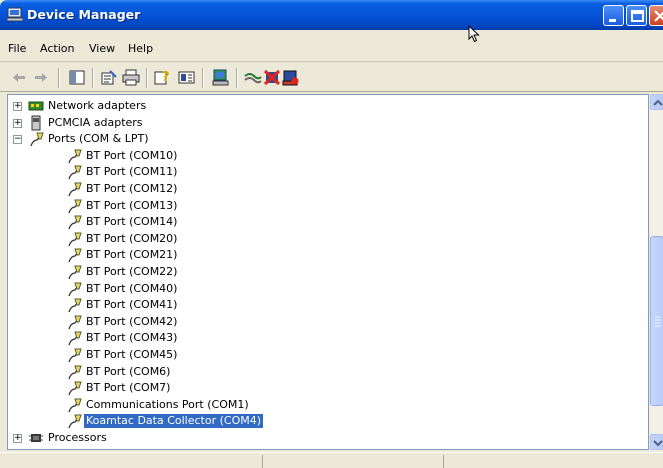 This screenshot has height=468, width=663. What do you see at coordinates (331, 46) in the screenshot?
I see `menu-bar: File Action View Help` at bounding box center [331, 46].